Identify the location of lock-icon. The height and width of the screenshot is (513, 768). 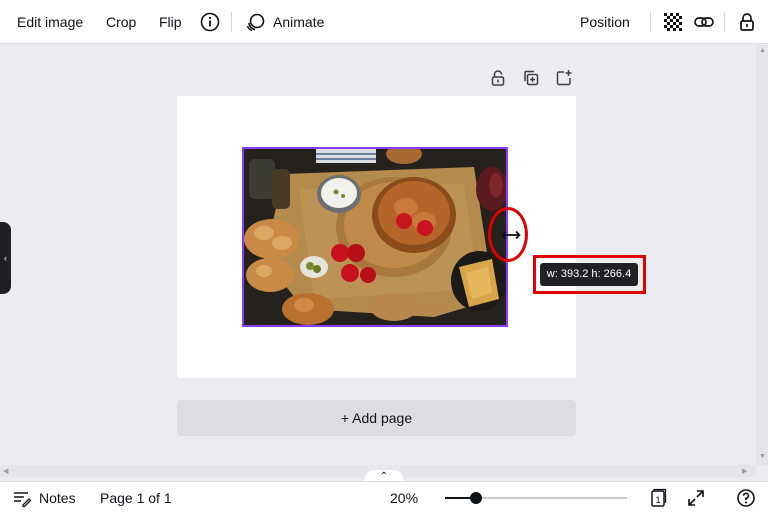
(747, 22).